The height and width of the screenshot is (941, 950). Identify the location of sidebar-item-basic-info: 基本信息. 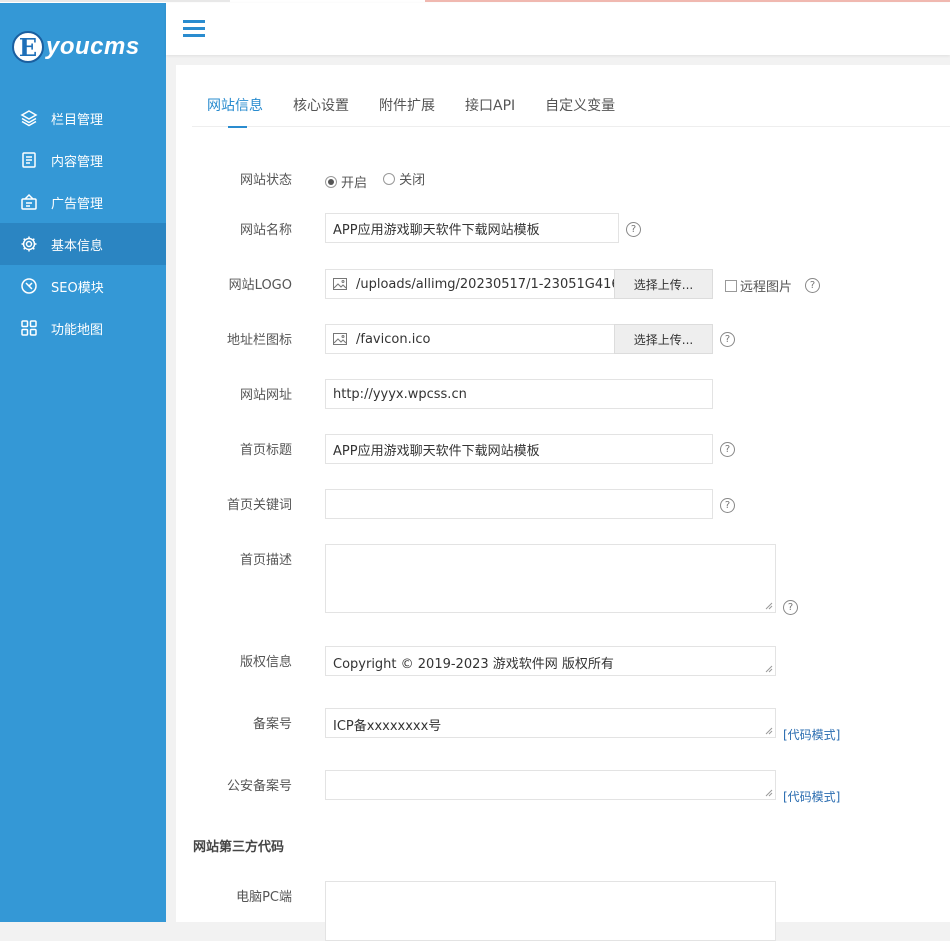
(83, 244).